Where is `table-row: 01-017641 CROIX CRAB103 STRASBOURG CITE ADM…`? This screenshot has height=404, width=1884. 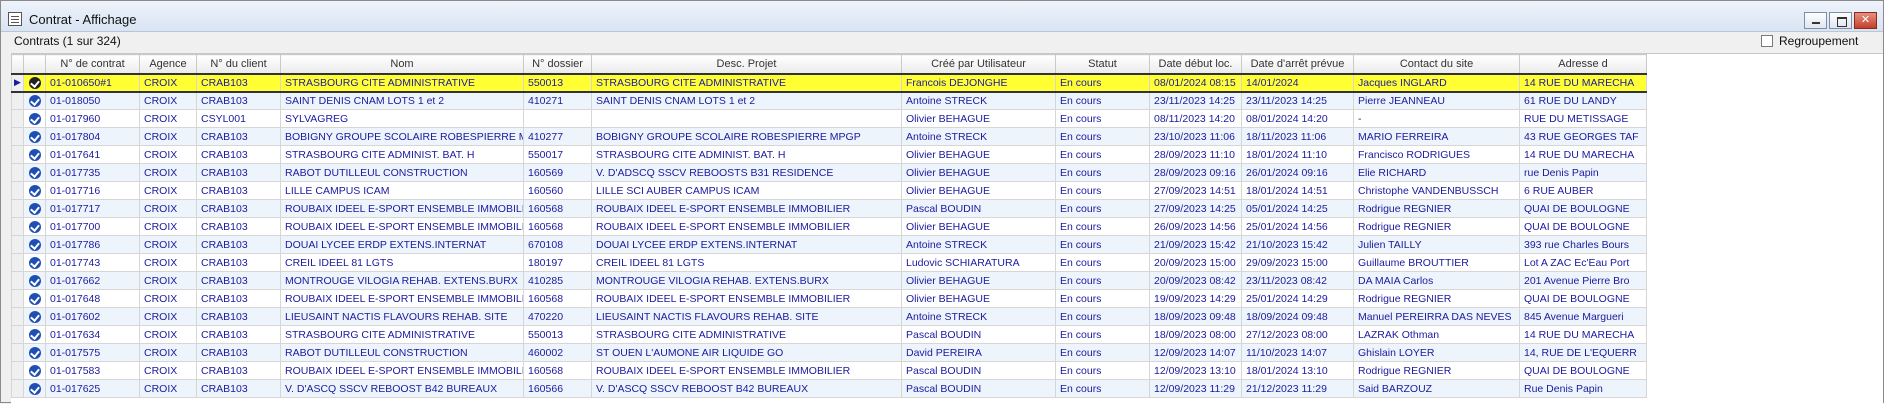 table-row: 01-017641 CROIX CRAB103 STRASBOURG CITE ADM… is located at coordinates (829, 154).